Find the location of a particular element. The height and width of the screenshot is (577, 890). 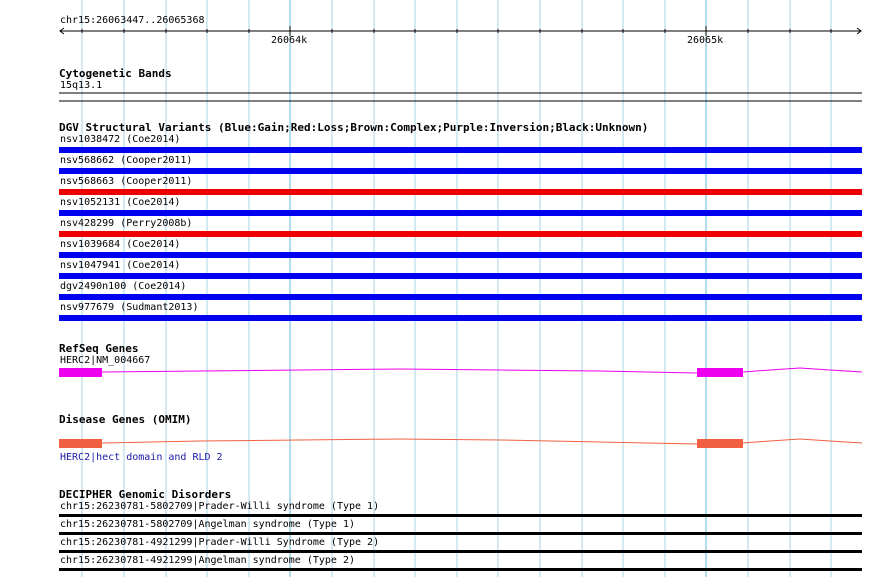

ruler-tick-label: 26064k is located at coordinates (289, 40).